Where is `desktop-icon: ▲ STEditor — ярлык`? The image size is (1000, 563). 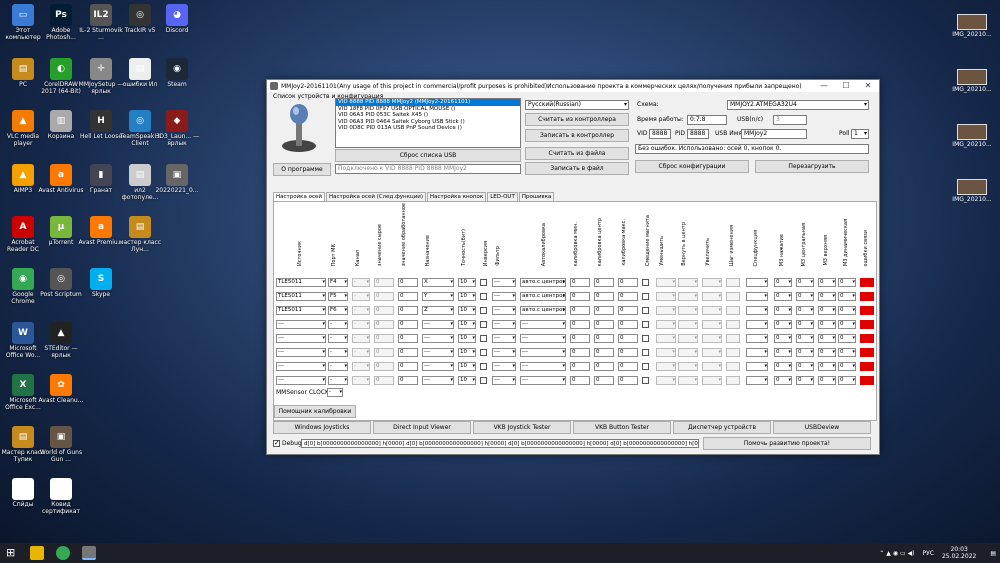
desktop-icon: ▲ STEditor — ярлык is located at coordinates (61, 339).